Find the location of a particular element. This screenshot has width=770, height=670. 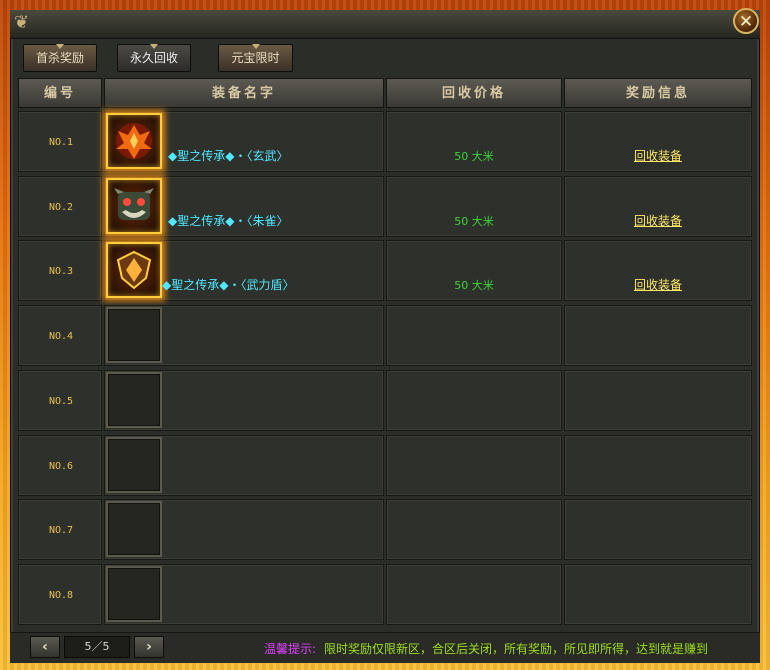

item-name: ◆聖之传承◆・〈朱雀〉 is located at coordinates (228, 221).